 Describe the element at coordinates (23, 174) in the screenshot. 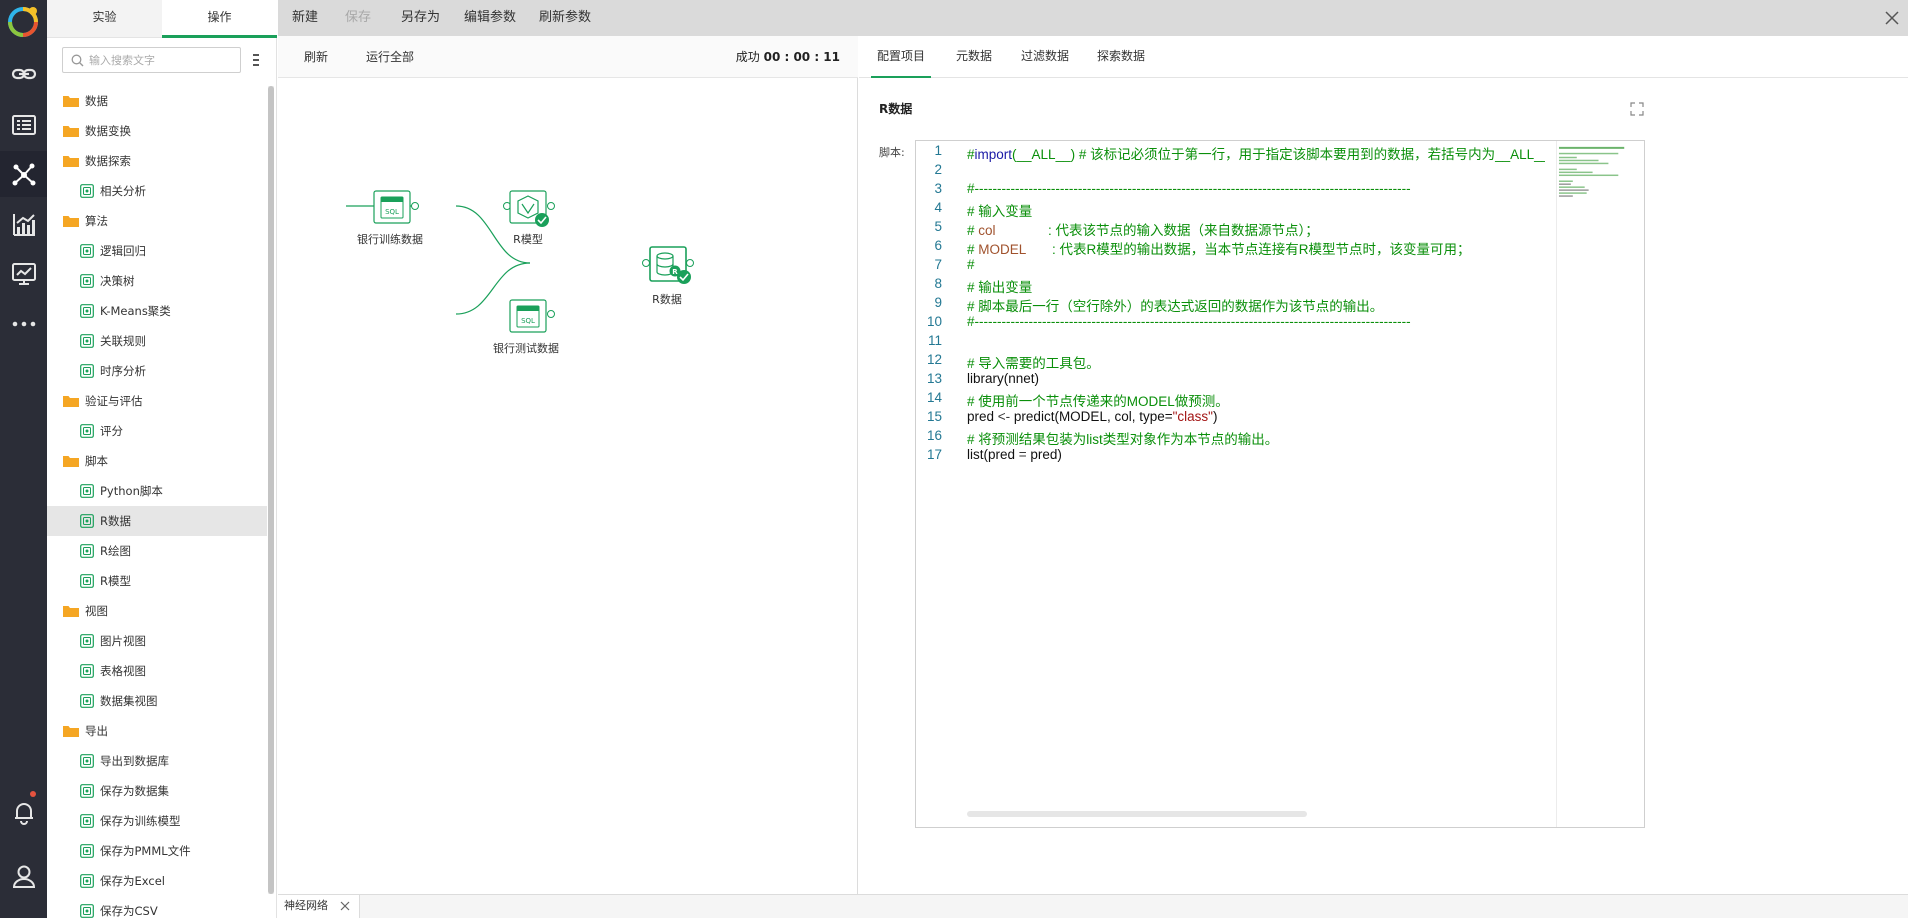

I see `rail-network-button` at that location.